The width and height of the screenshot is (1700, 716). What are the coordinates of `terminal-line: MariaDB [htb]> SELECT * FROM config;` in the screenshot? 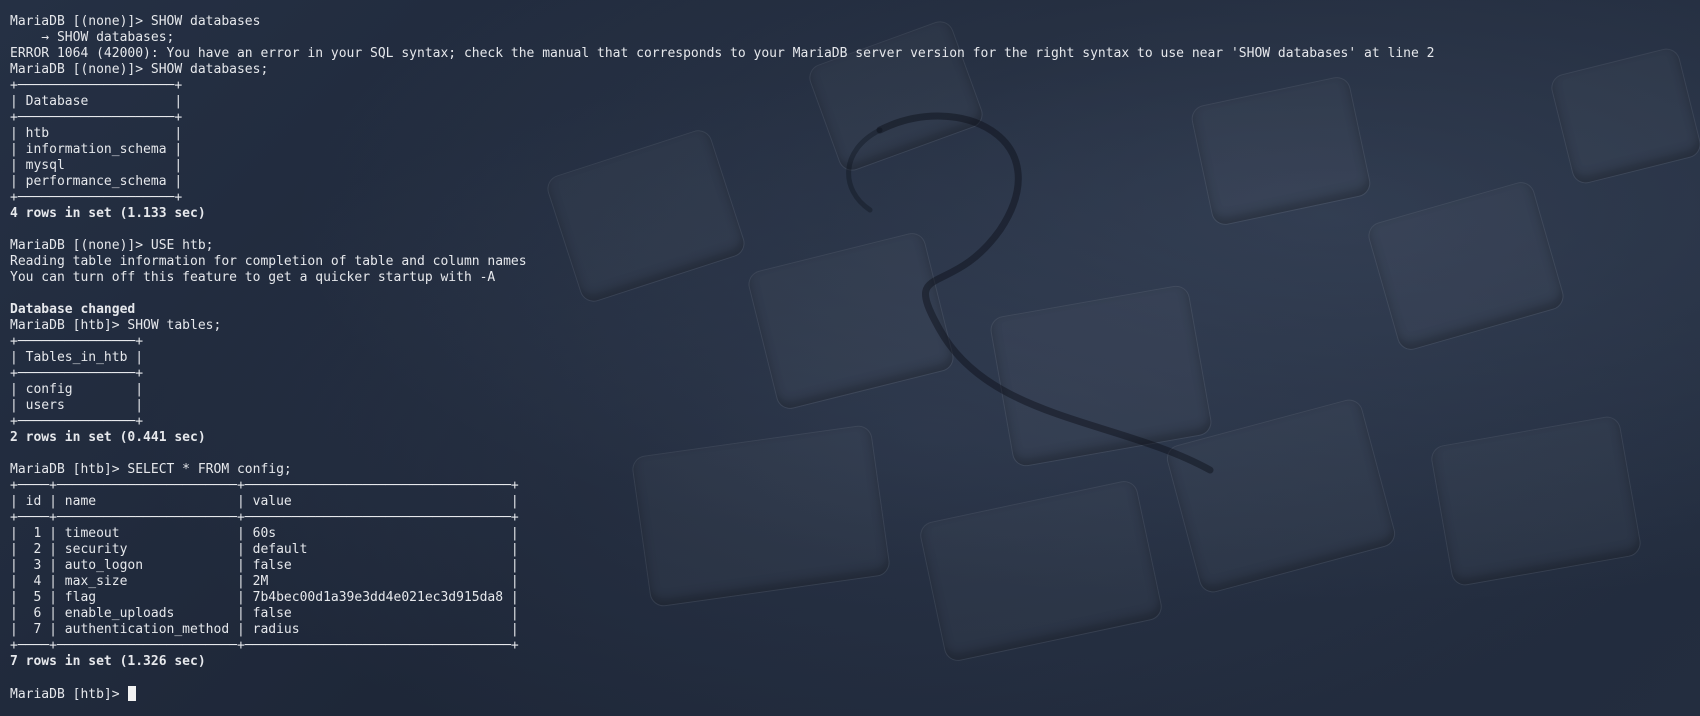 It's located at (151, 469).